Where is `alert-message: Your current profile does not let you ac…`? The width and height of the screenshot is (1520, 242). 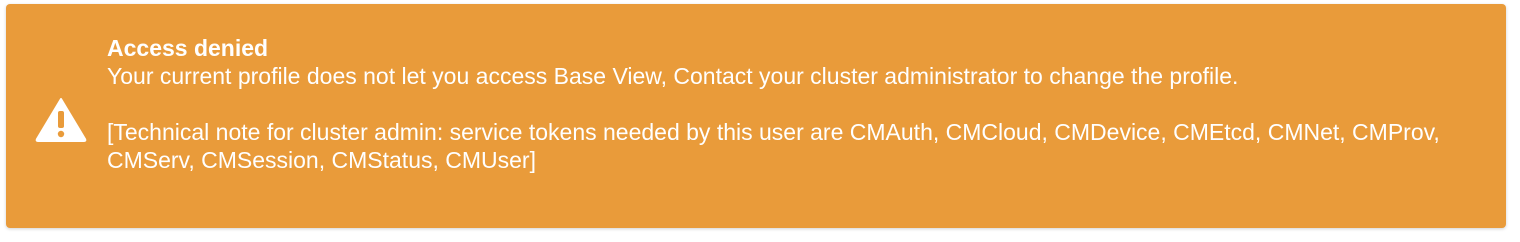
alert-message: Your current profile does not let you ac… is located at coordinates (673, 76).